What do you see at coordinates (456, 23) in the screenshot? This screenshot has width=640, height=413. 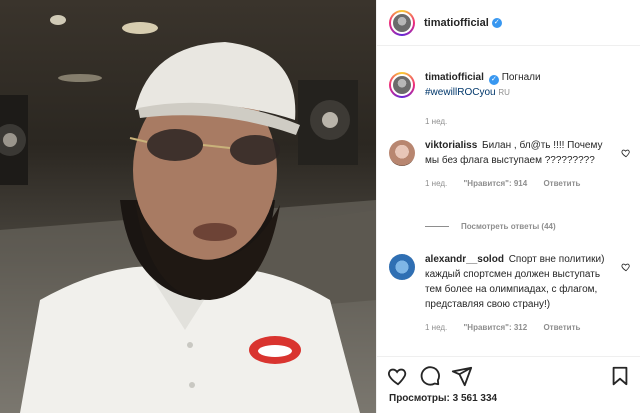 I see `author-username: timatiofficial` at bounding box center [456, 23].